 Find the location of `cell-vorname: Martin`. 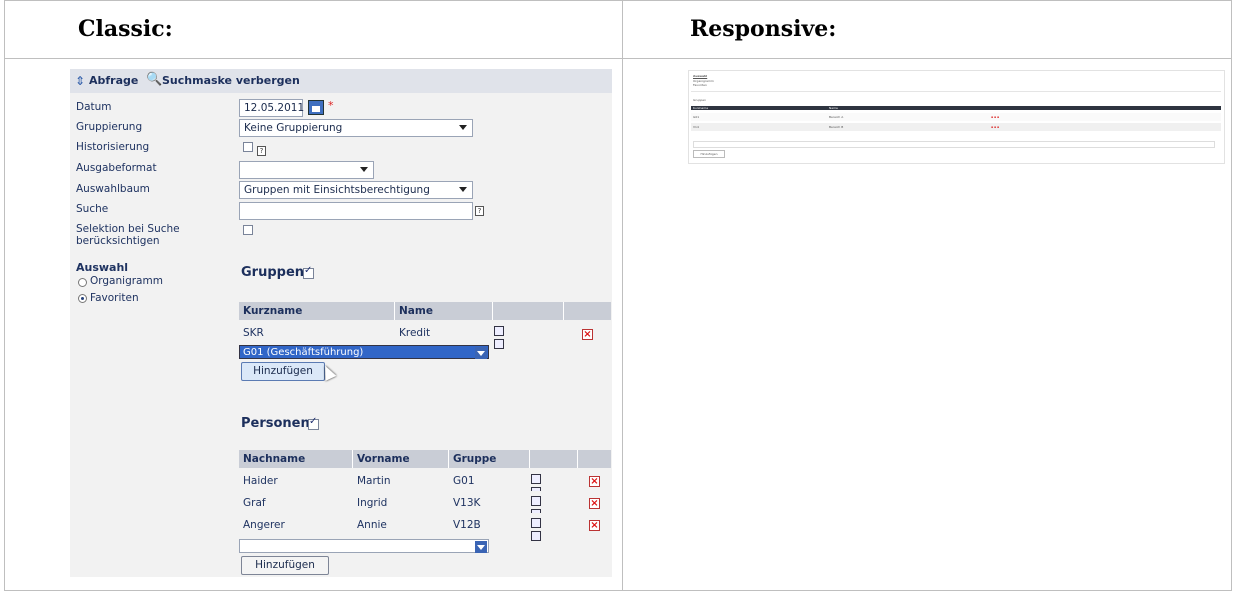

cell-vorname: Martin is located at coordinates (374, 481).